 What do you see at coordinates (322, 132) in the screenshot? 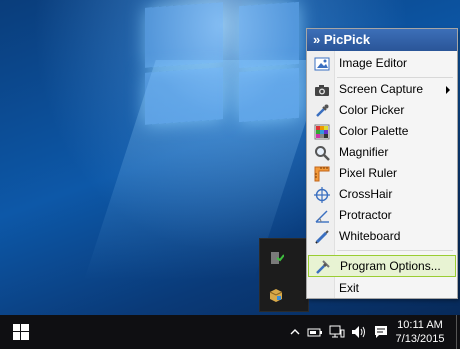
I see `palette-icon` at bounding box center [322, 132].